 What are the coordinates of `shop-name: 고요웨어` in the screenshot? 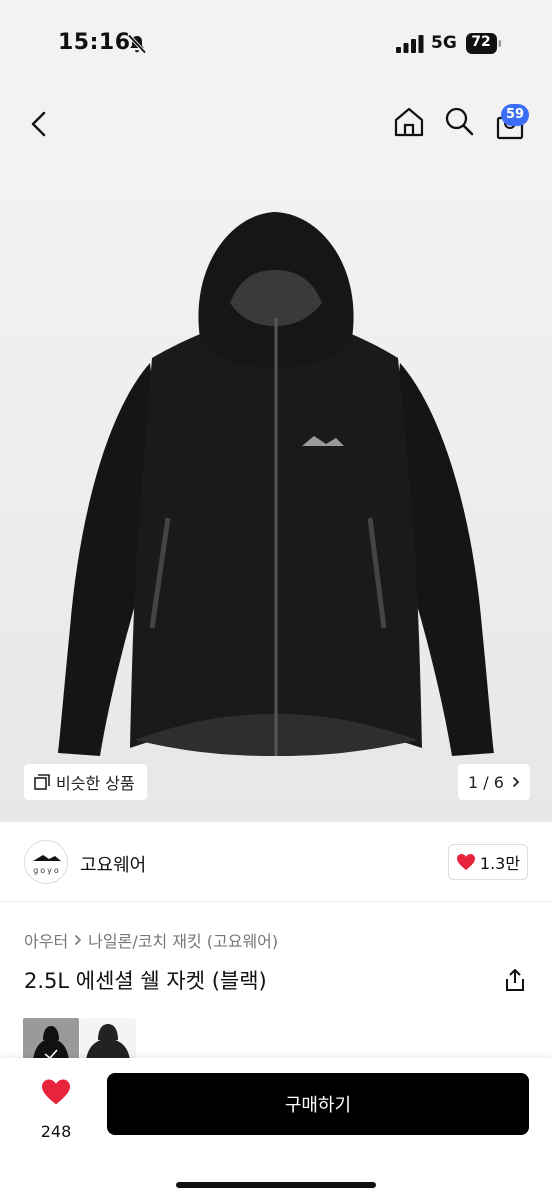 It's located at (113, 864).